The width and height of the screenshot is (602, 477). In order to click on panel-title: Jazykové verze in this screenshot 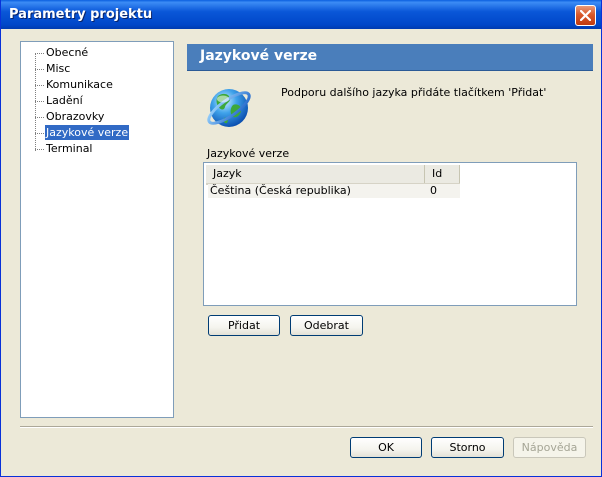, I will do `click(259, 56)`.